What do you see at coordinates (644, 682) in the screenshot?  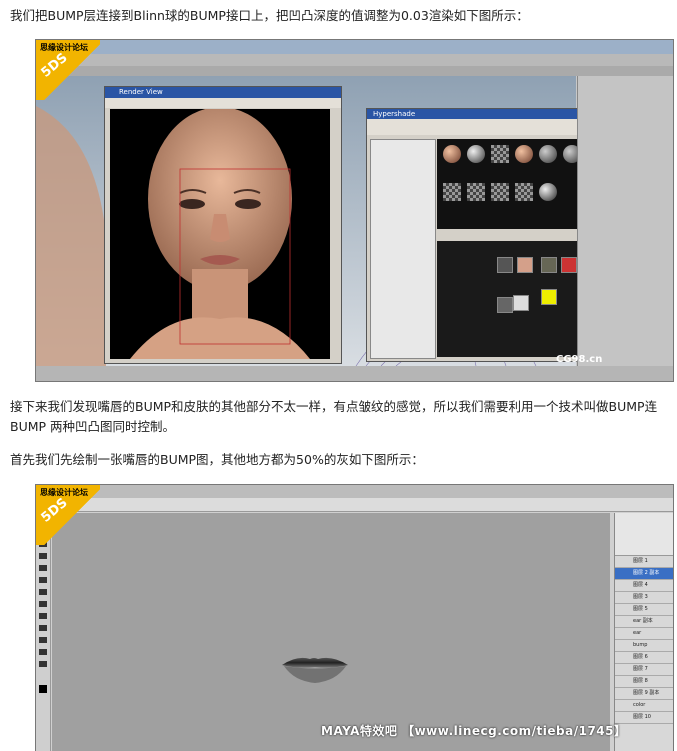 I see `layer-row: 图层 8` at bounding box center [644, 682].